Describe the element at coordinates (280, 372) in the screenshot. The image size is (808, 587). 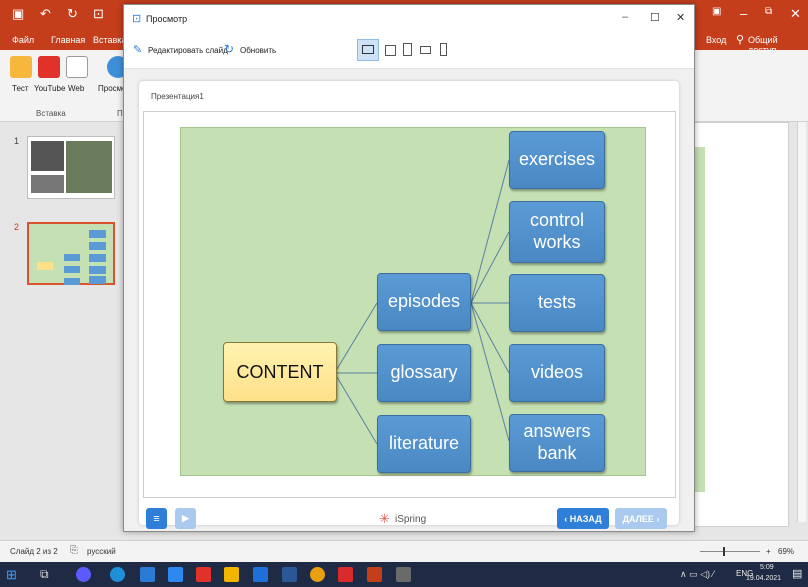
I see `content-node: CONTENT` at that location.